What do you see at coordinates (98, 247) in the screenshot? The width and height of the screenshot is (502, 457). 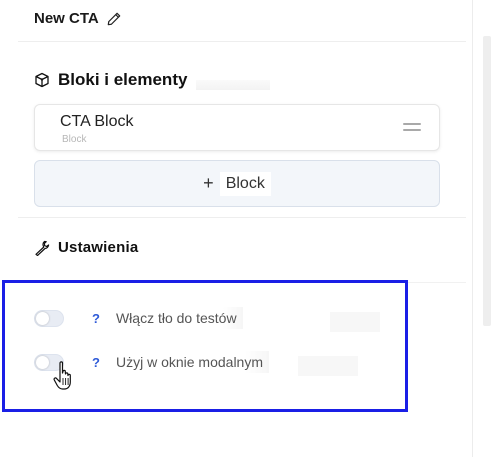 I see `settings-section-title: Ustawienia` at bounding box center [98, 247].